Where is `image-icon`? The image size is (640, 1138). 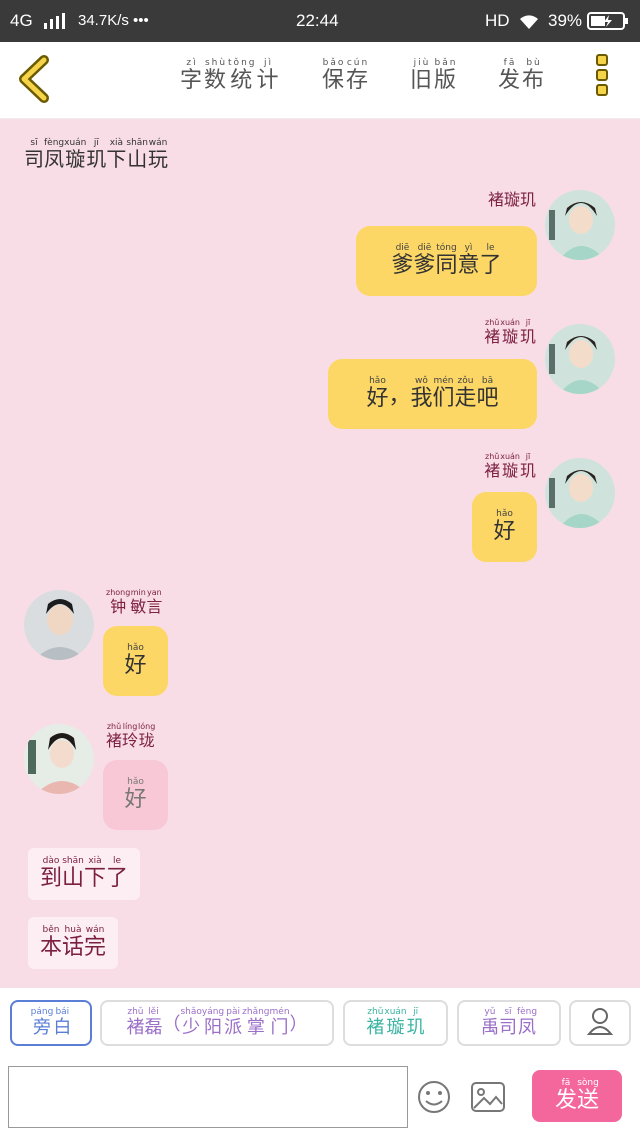 image-icon is located at coordinates (488, 1099).